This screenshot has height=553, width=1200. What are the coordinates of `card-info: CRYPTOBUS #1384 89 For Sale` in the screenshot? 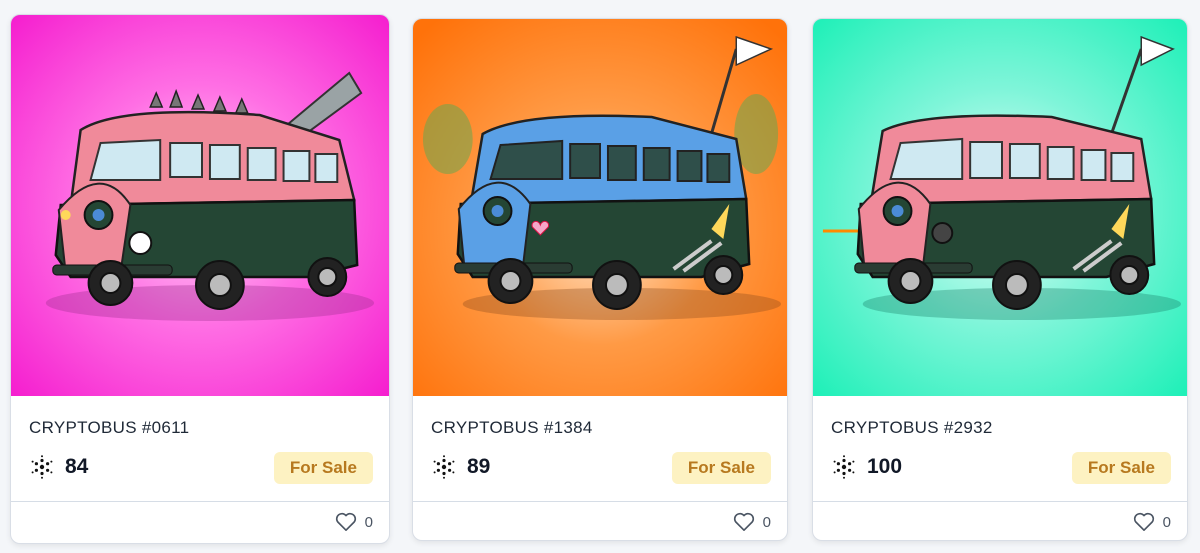 It's located at (600, 449).